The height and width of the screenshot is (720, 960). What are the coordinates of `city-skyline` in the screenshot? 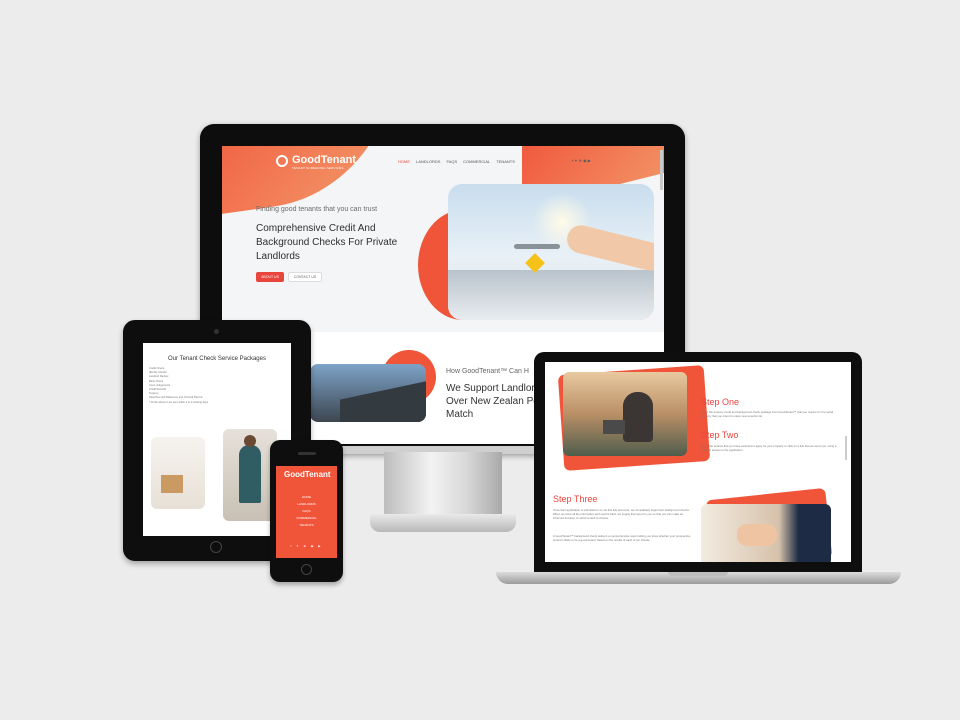 It's located at (551, 295).